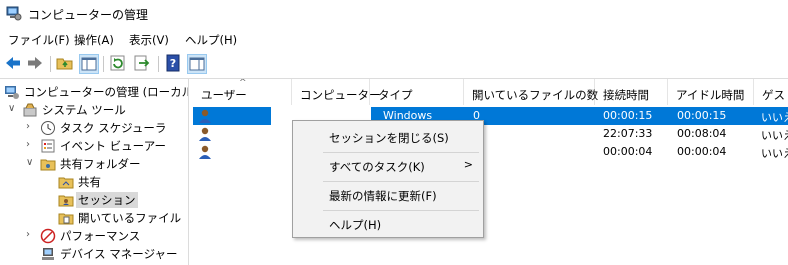 This screenshot has height=265, width=788. Describe the element at coordinates (702, 115) in the screenshot. I see `cell-idle-time: 00:00:15` at that location.